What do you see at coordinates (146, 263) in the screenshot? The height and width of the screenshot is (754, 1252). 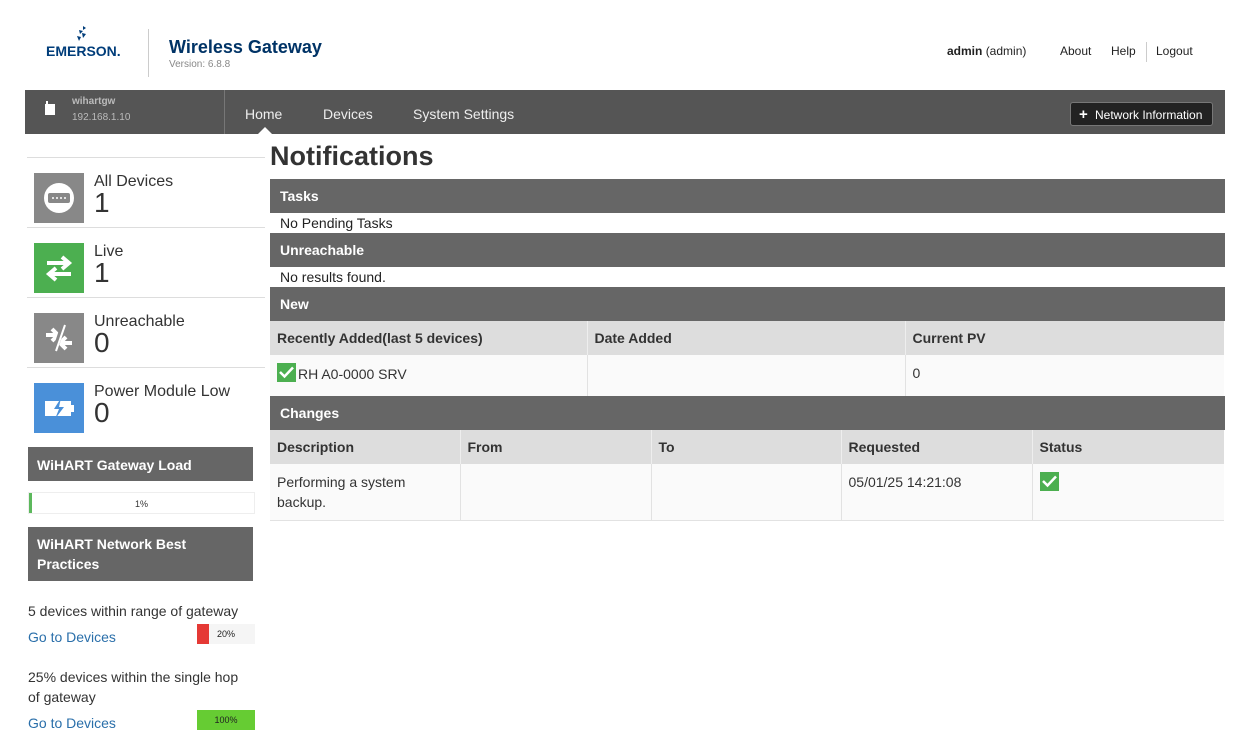 I see `stat-live: Live 1` at bounding box center [146, 263].